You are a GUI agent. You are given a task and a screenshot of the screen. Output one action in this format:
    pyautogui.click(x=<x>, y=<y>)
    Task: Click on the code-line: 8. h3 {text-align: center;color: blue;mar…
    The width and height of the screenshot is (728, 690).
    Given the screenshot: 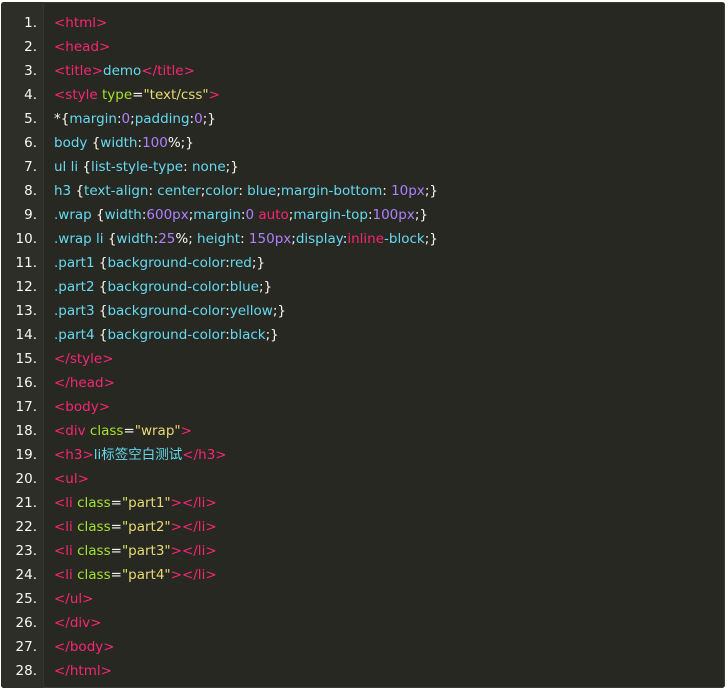 What is the action you would take?
    pyautogui.click(x=363, y=191)
    